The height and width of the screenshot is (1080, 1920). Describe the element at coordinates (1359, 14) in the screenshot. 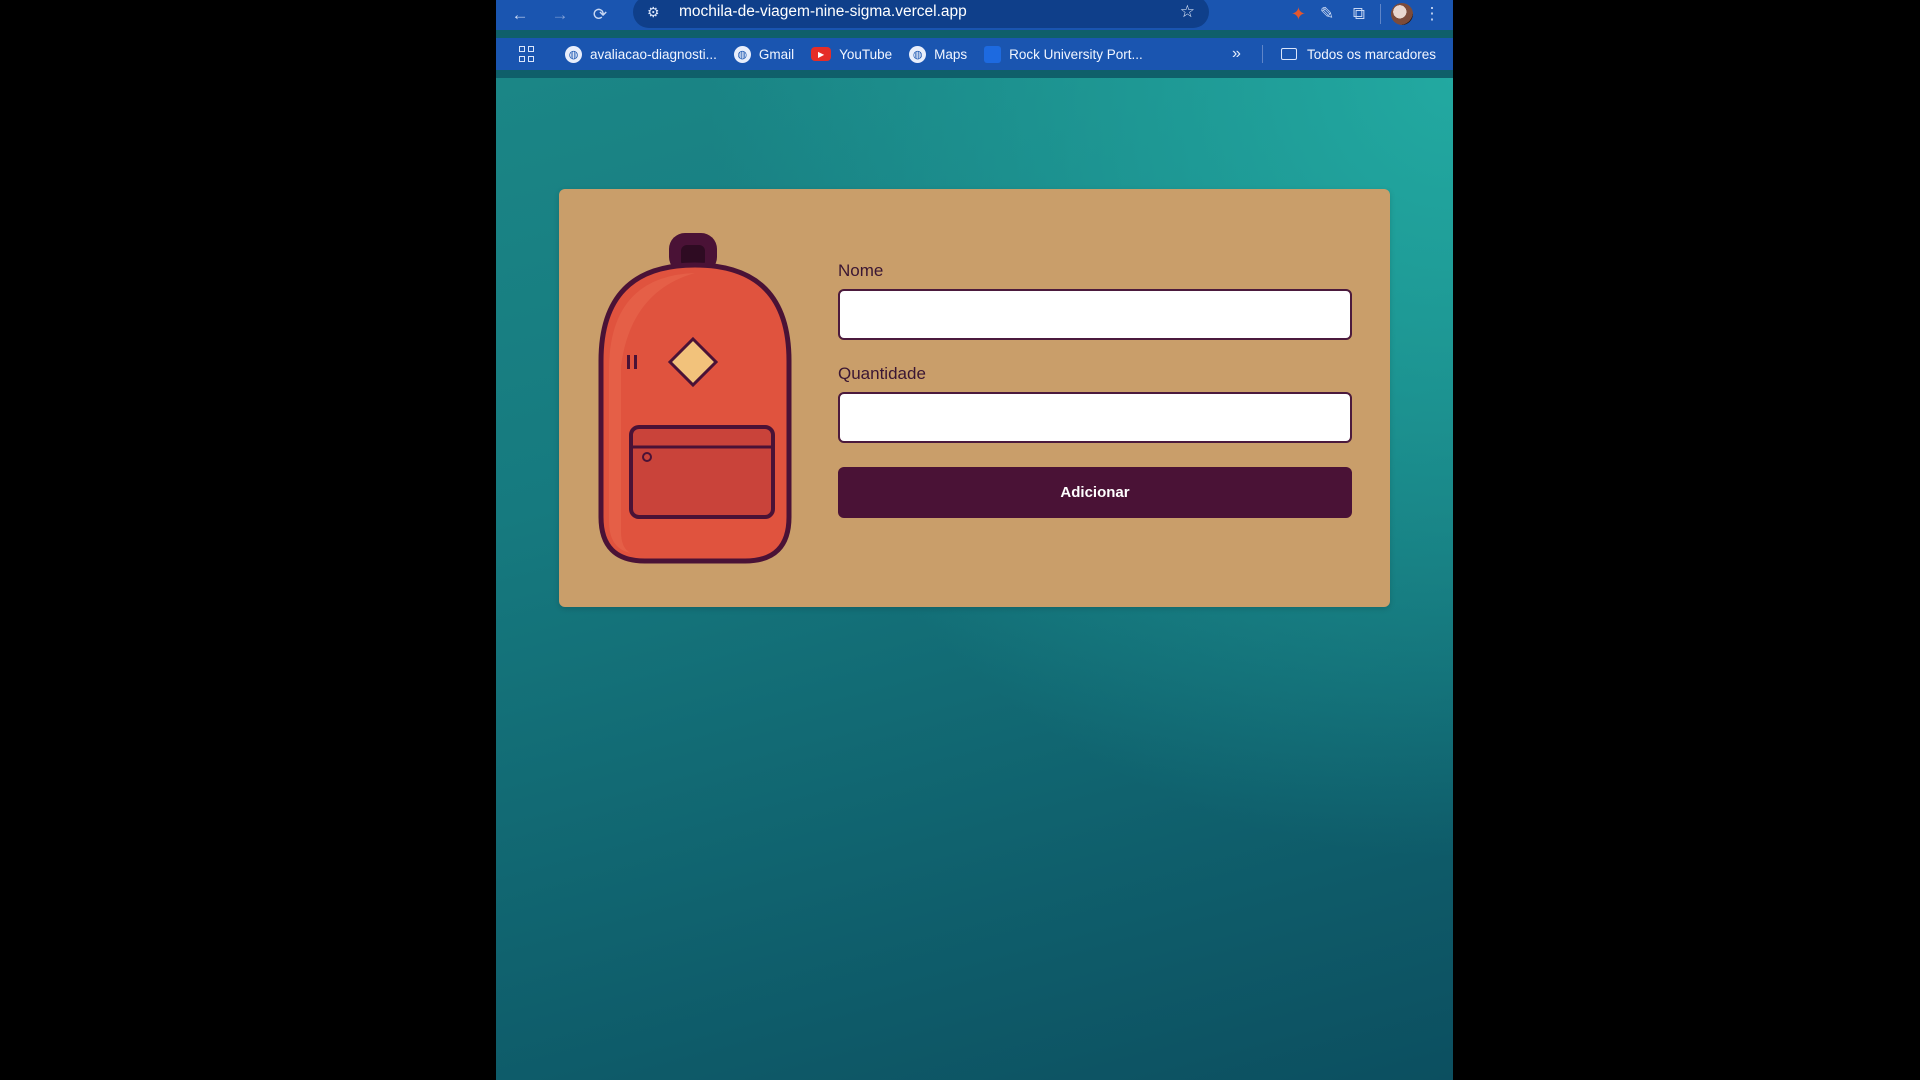

I see `extensions-puzzle-icon: ⧉` at that location.